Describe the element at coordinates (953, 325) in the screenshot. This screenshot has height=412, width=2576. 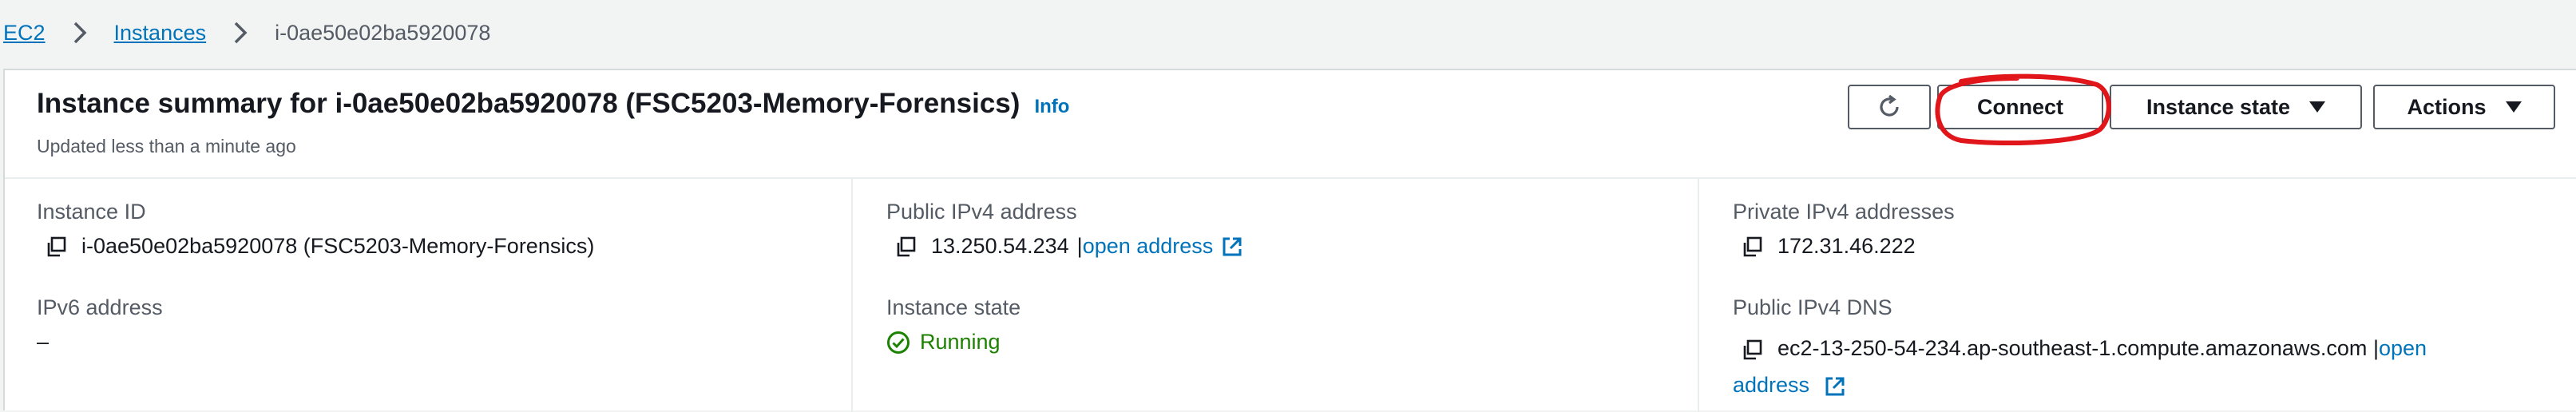
I see `instance-state-field: Instance state Running` at that location.